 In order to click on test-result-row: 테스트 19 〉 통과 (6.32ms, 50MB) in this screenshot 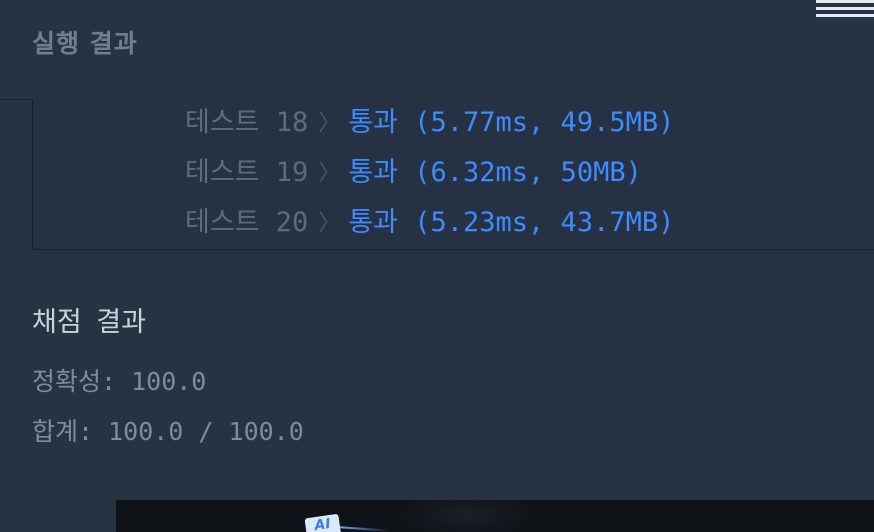, I will do `click(413, 173)`.